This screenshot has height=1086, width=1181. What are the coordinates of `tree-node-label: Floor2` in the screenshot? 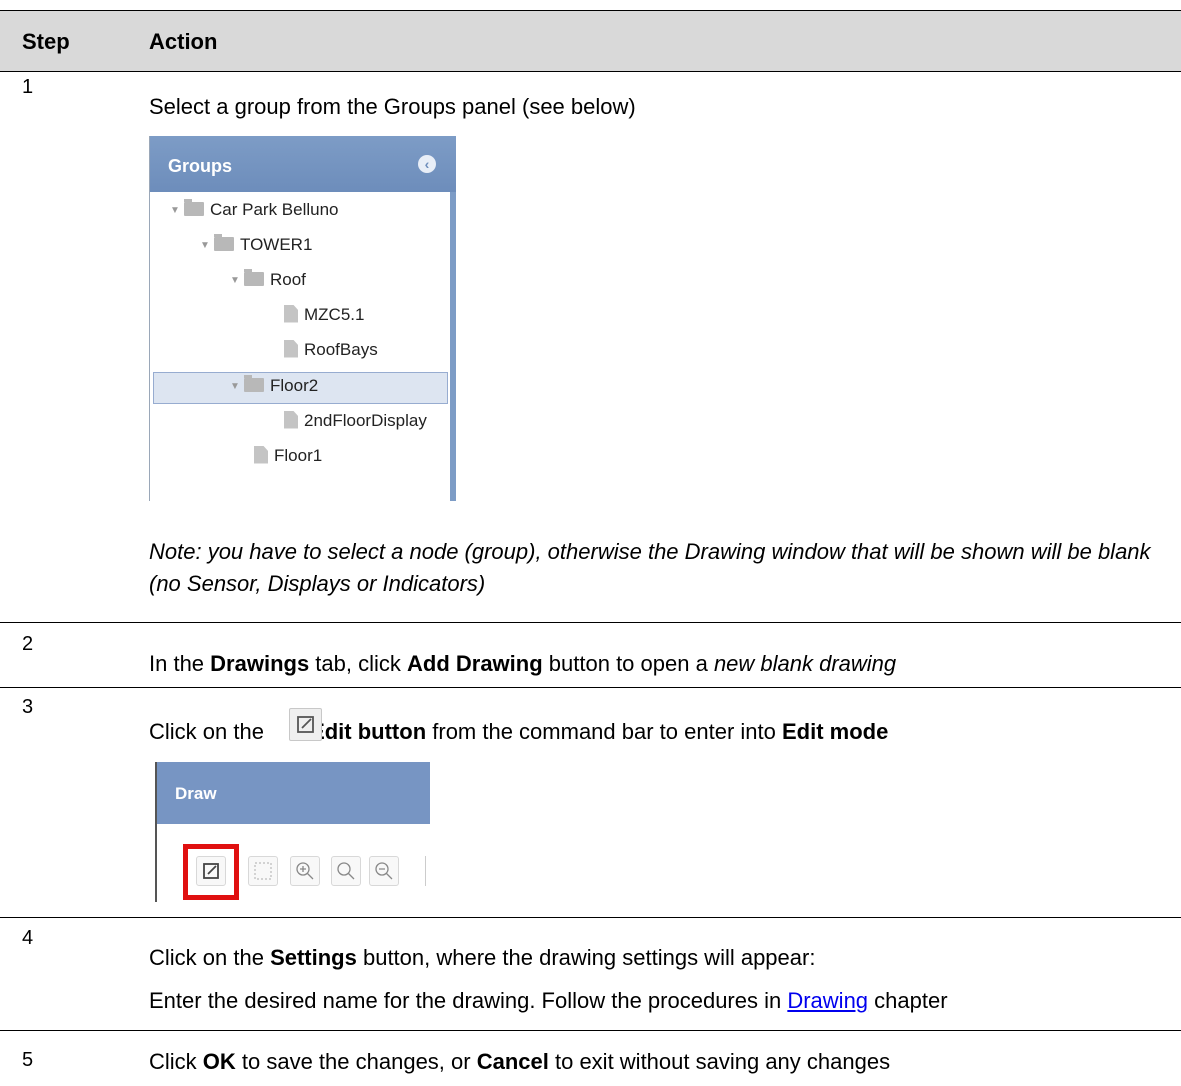 It's located at (294, 385).